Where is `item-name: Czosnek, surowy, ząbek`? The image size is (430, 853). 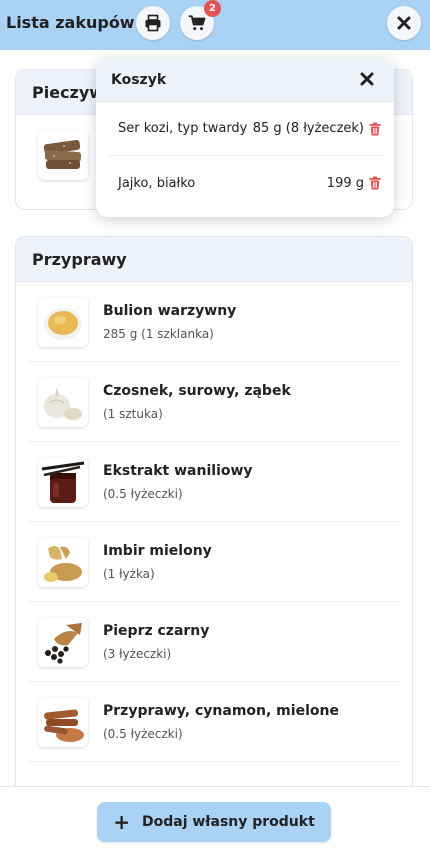 item-name: Czosnek, surowy, ząbek is located at coordinates (197, 390).